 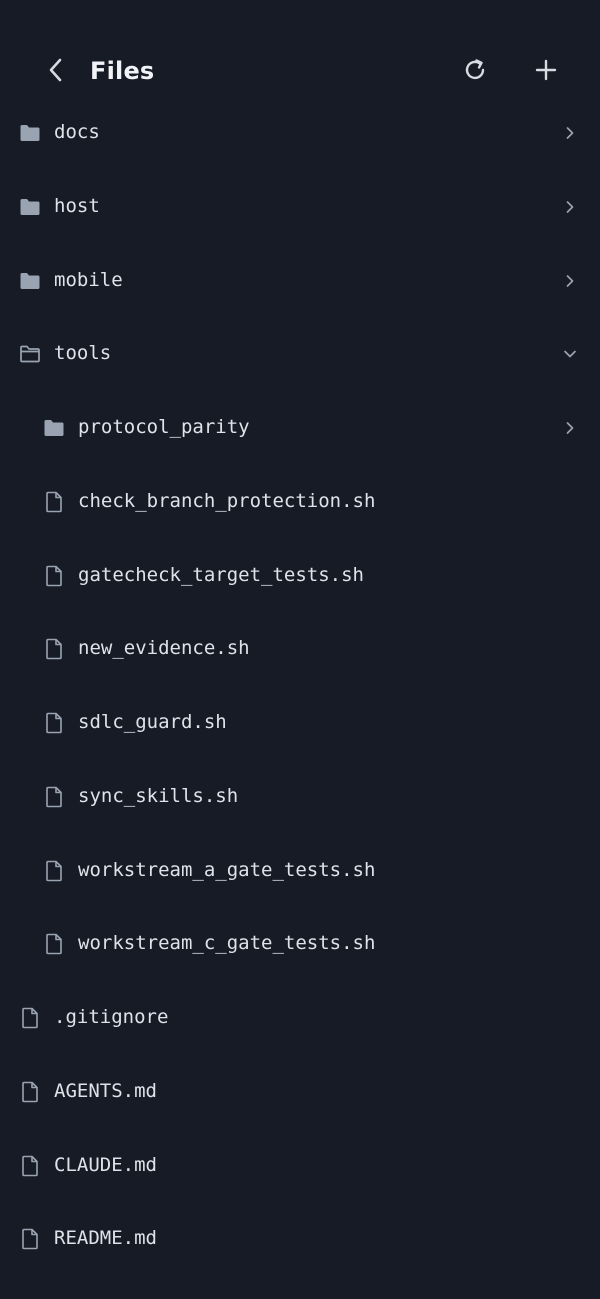 What do you see at coordinates (227, 500) in the screenshot?
I see `file-name: check_branch_protection.sh` at bounding box center [227, 500].